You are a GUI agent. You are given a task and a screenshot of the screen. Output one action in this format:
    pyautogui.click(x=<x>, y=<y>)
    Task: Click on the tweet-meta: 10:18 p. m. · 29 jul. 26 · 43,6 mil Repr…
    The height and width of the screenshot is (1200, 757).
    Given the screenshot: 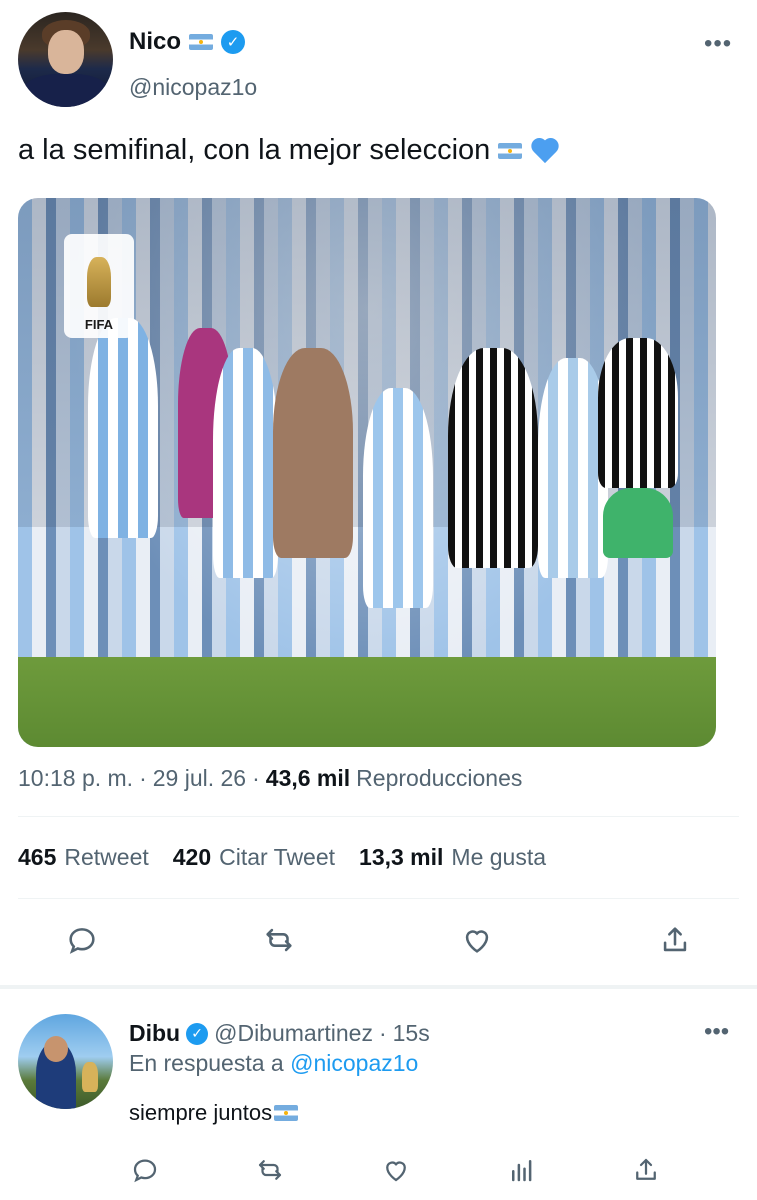 What is the action you would take?
    pyautogui.click(x=270, y=778)
    